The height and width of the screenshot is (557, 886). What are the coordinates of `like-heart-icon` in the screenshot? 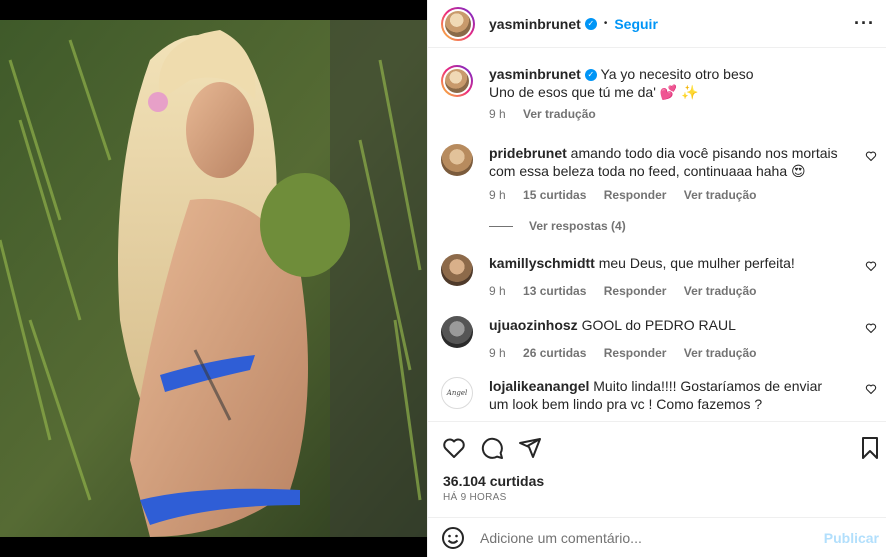 It's located at (454, 448).